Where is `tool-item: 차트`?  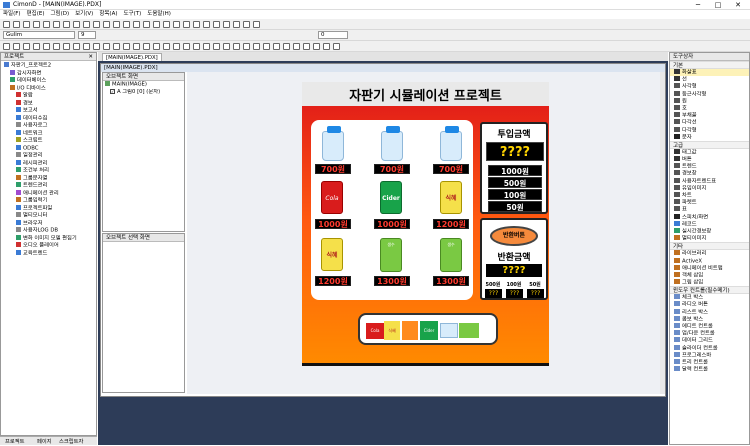 tool-item: 차트 is located at coordinates (709, 195).